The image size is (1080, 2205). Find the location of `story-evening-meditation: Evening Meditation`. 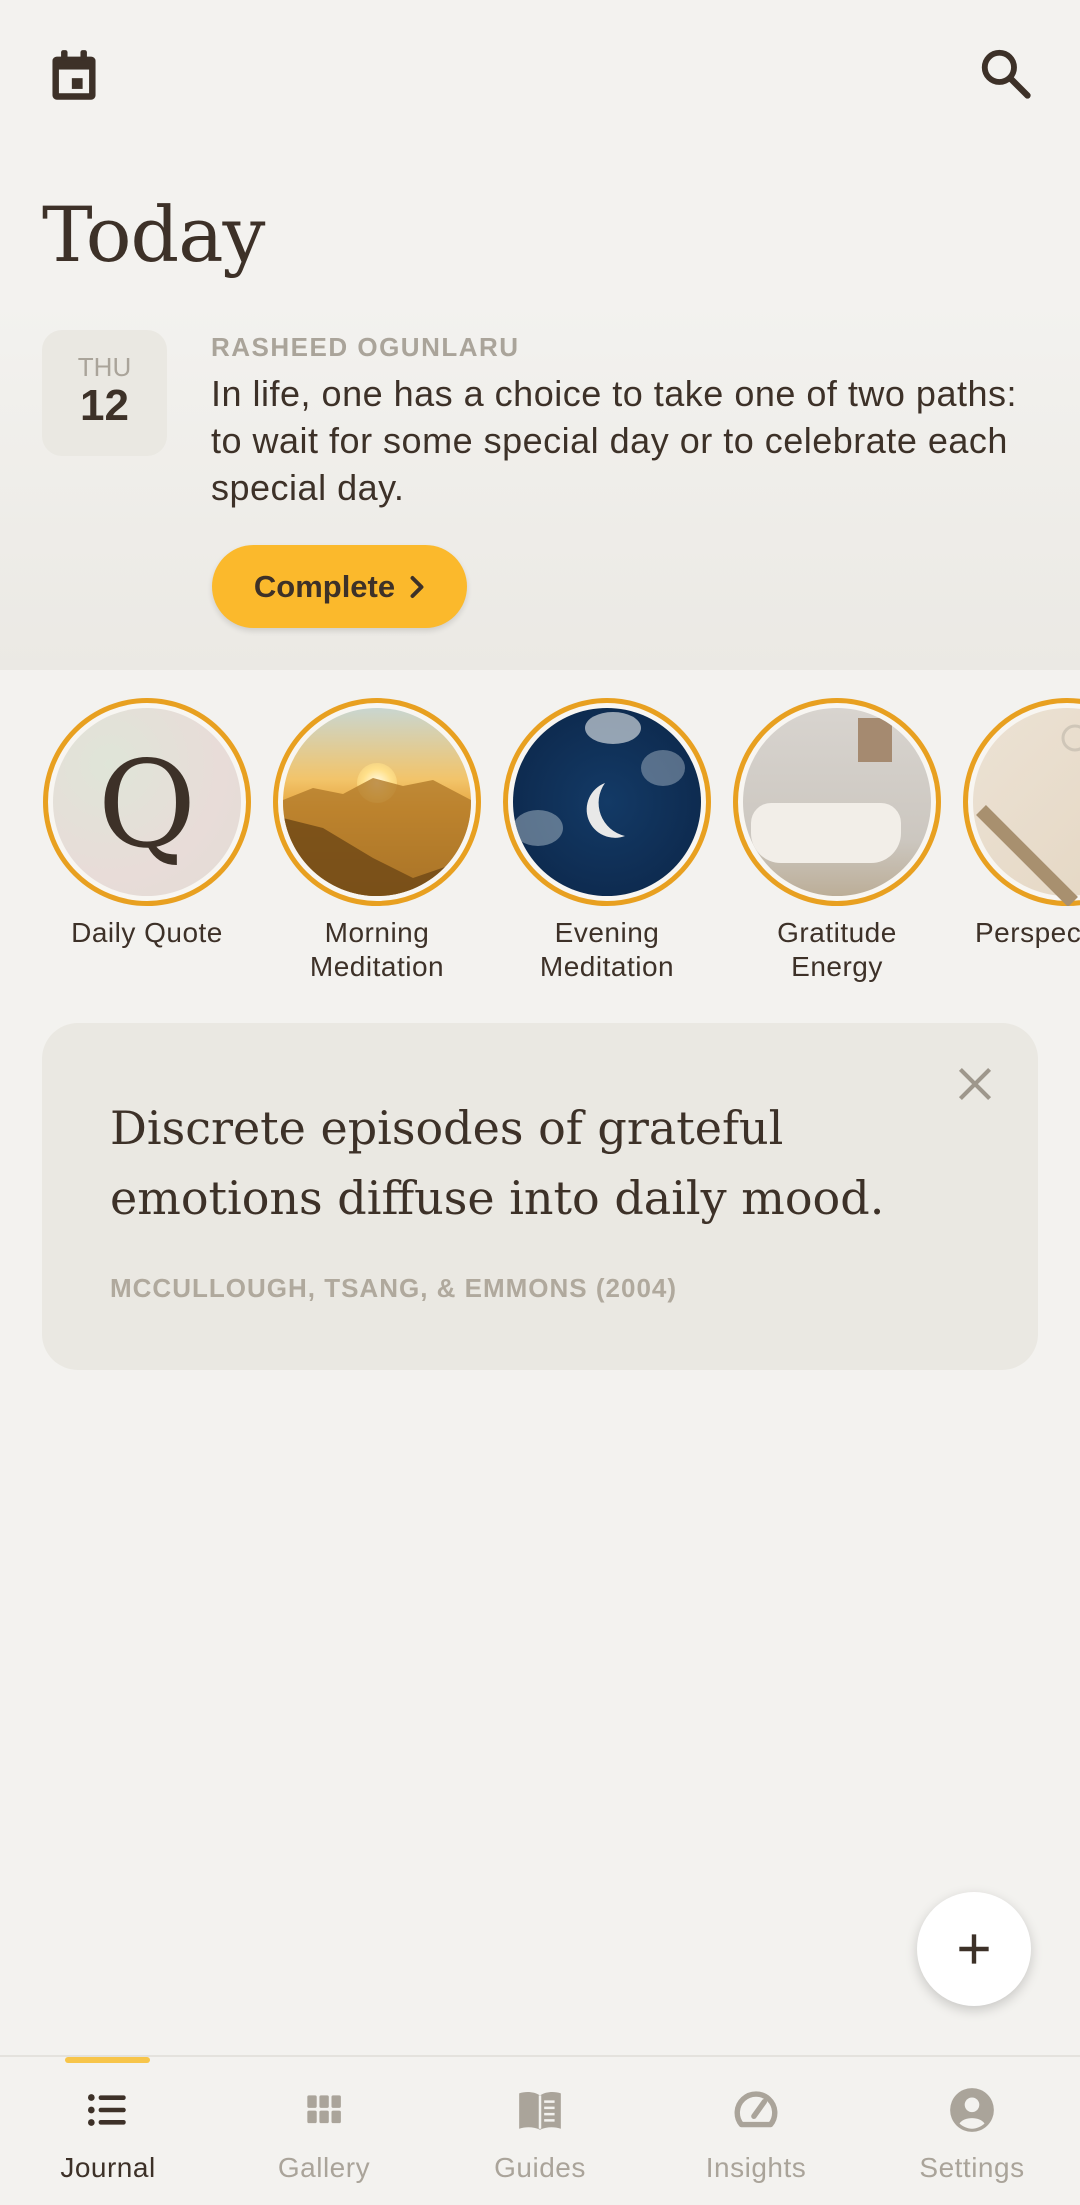

story-evening-meditation: Evening Meditation is located at coordinates (607, 841).